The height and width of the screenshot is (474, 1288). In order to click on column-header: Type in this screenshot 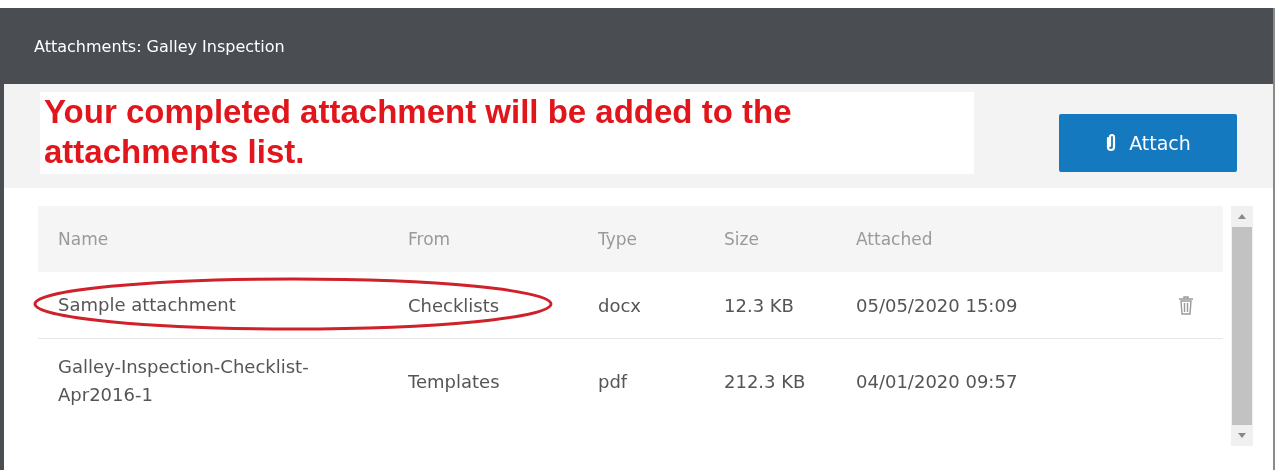, I will do `click(618, 239)`.